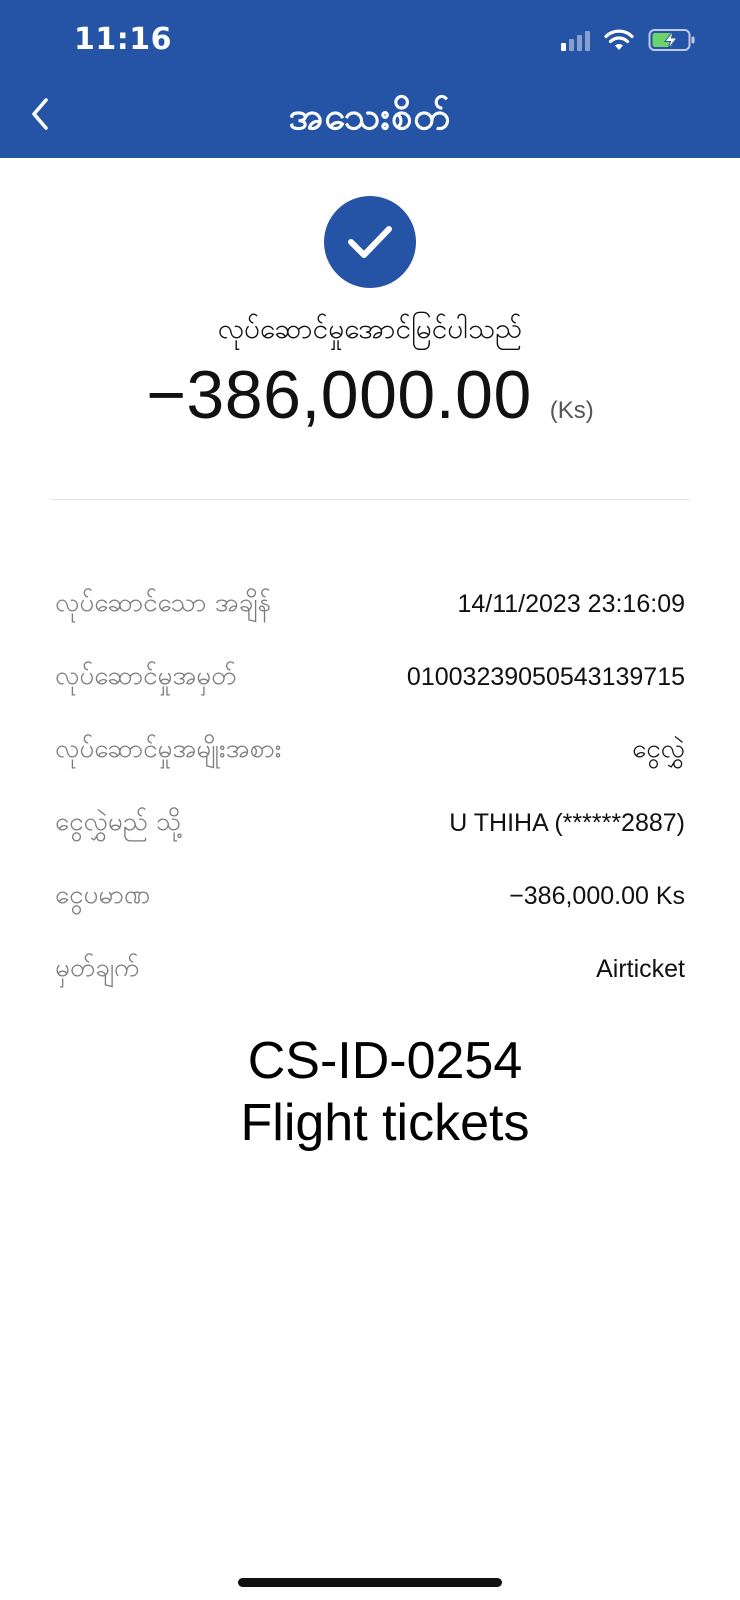  Describe the element at coordinates (370, 677) in the screenshot. I see `detail-row-transaction-id: လုပ်ဆောင်မှုအမှတ် 01003239050543139715` at that location.